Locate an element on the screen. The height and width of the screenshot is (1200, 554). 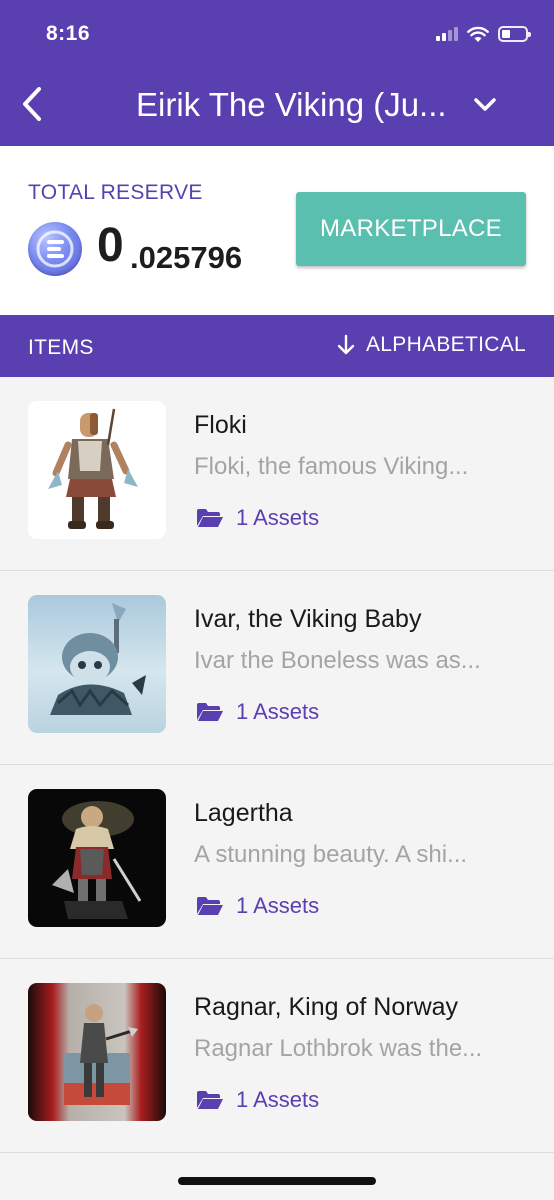
title-dropdown-button is located at coordinates (485, 105).